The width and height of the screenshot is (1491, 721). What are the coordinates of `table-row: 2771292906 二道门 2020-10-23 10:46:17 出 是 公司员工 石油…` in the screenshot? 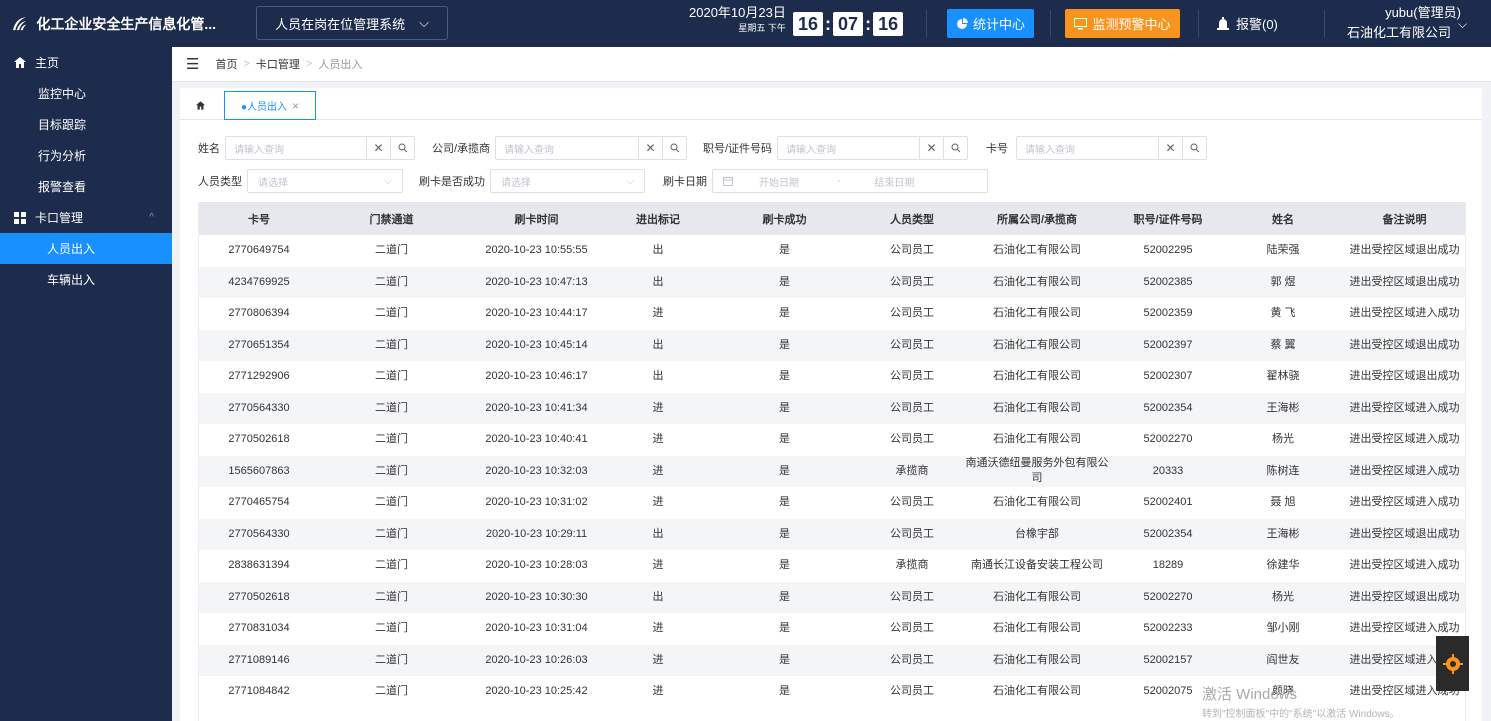 It's located at (832, 377).